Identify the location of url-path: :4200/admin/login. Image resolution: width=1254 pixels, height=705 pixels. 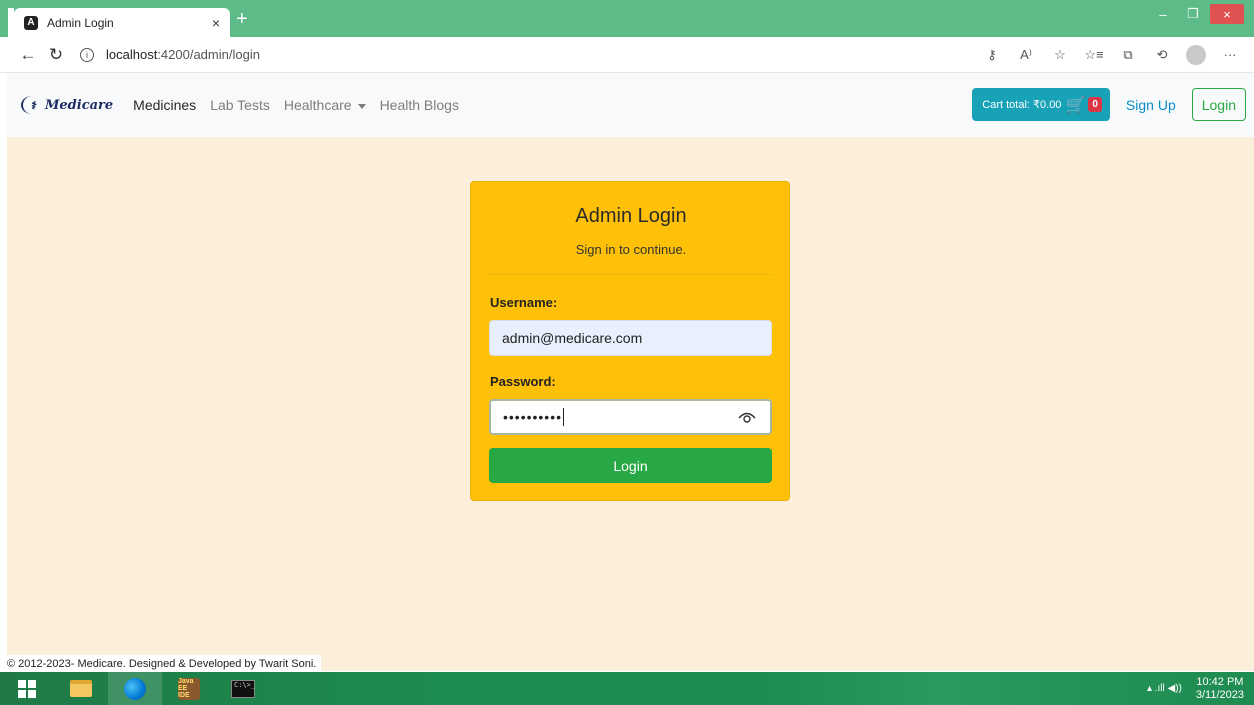
(208, 54).